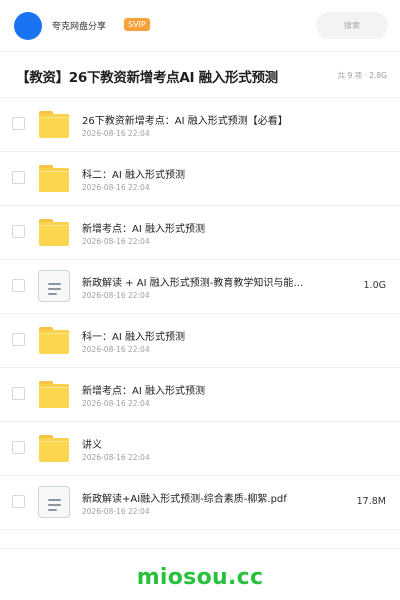 The image size is (400, 600). What do you see at coordinates (185, 121) in the screenshot?
I see `file-name: 26下教资新增考点：AI 融入形式预测【必看】` at bounding box center [185, 121].